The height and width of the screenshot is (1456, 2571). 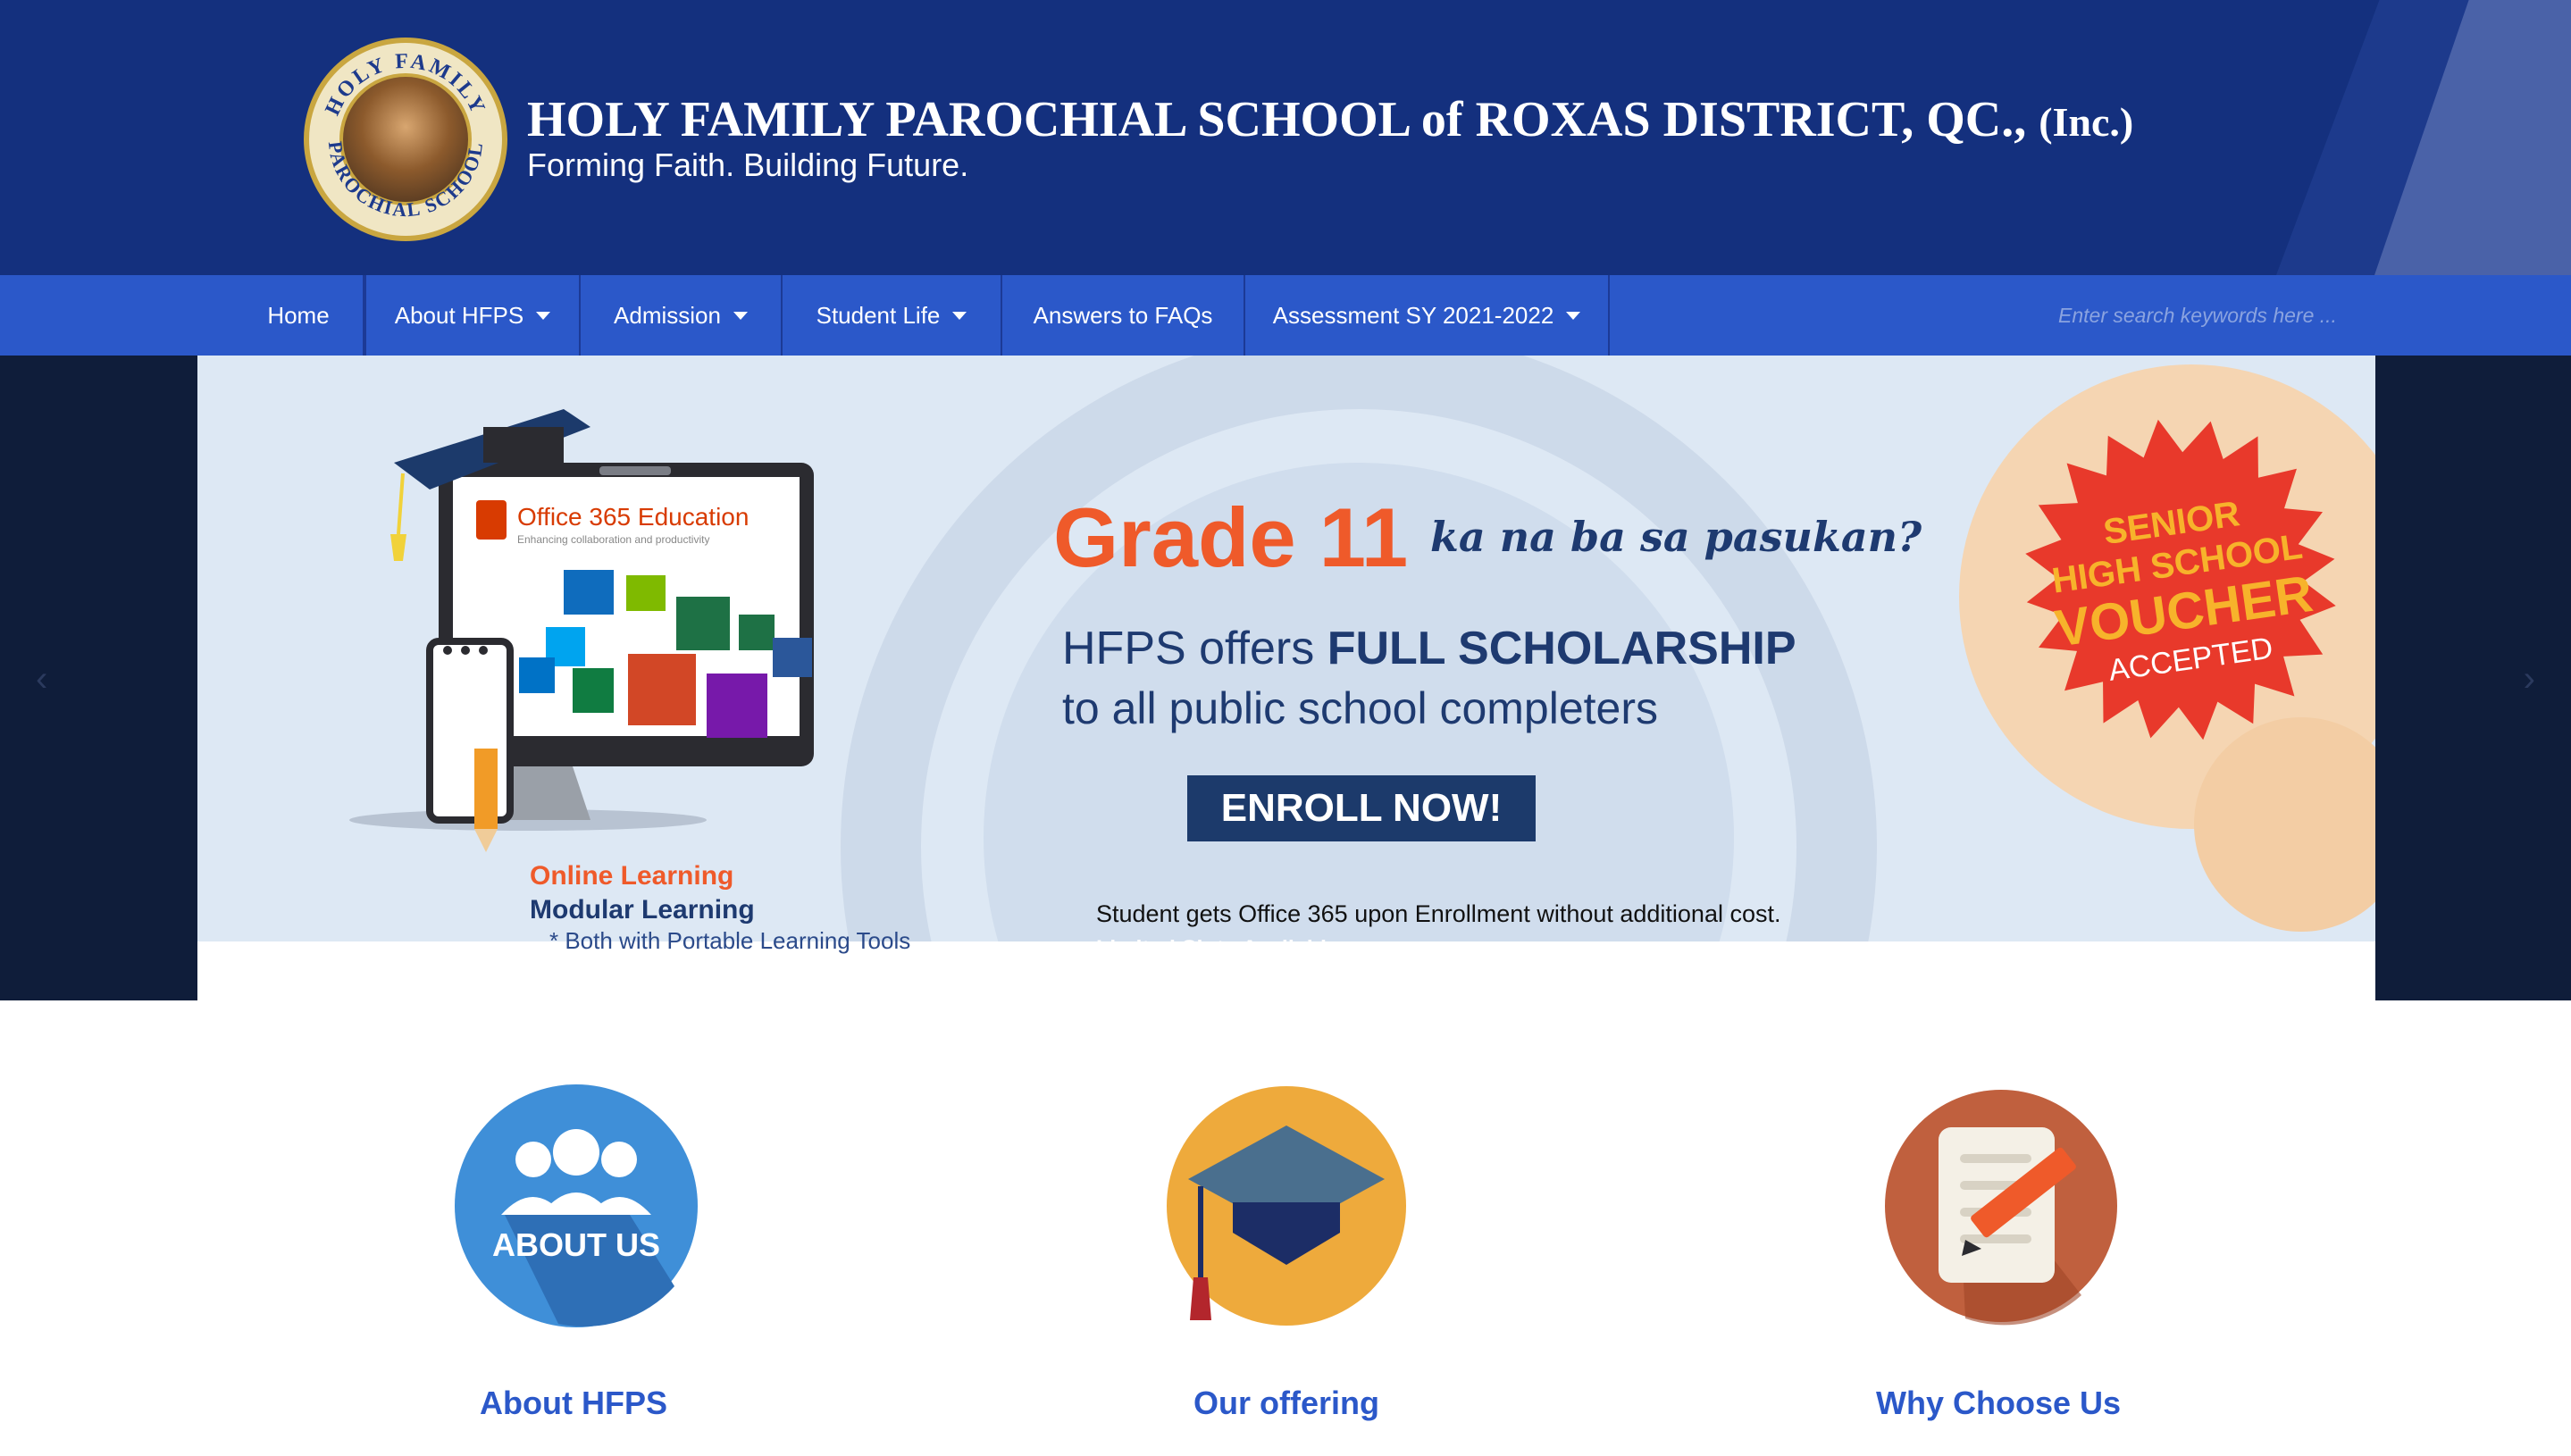 What do you see at coordinates (730, 940) in the screenshot?
I see `learning-tools-note: * Both with Portable Learning Tools` at bounding box center [730, 940].